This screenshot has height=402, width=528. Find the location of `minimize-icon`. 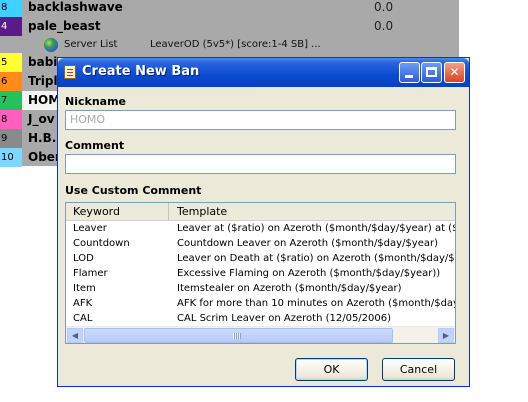

minimize-icon is located at coordinates (409, 76).